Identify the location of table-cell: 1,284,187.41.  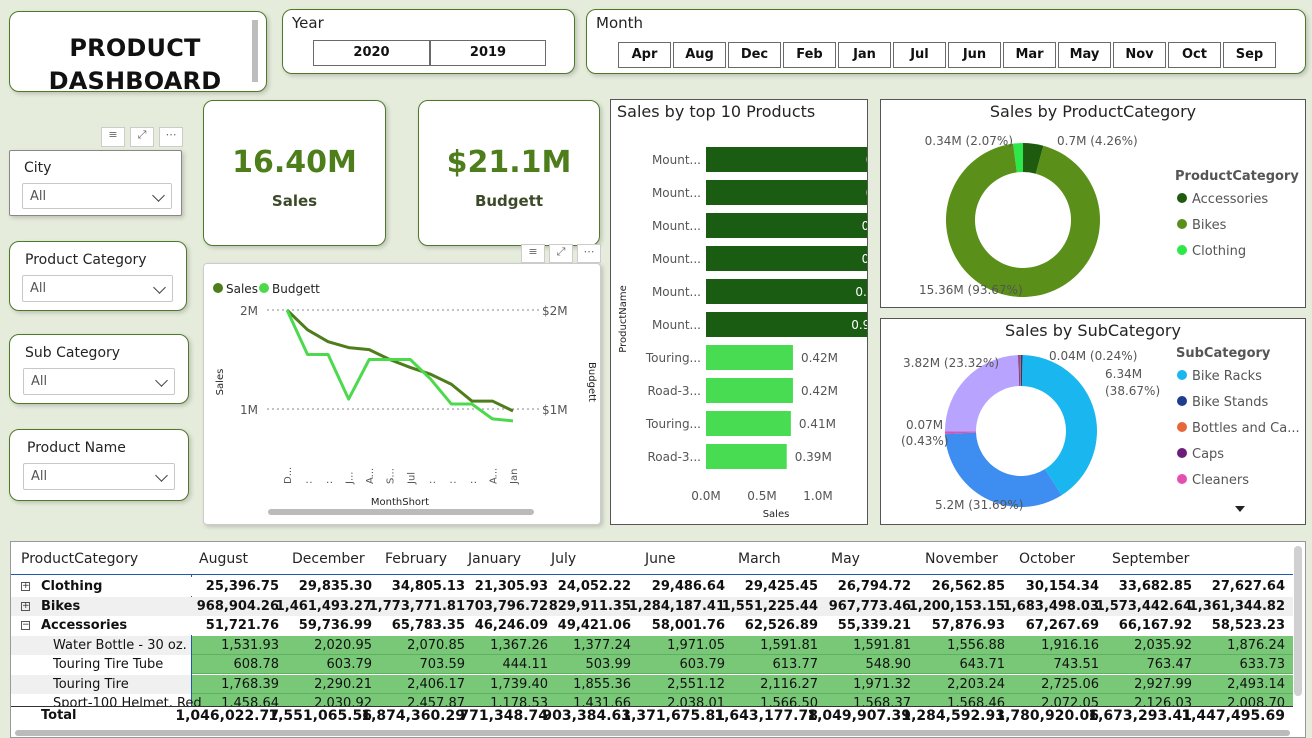
(676, 606).